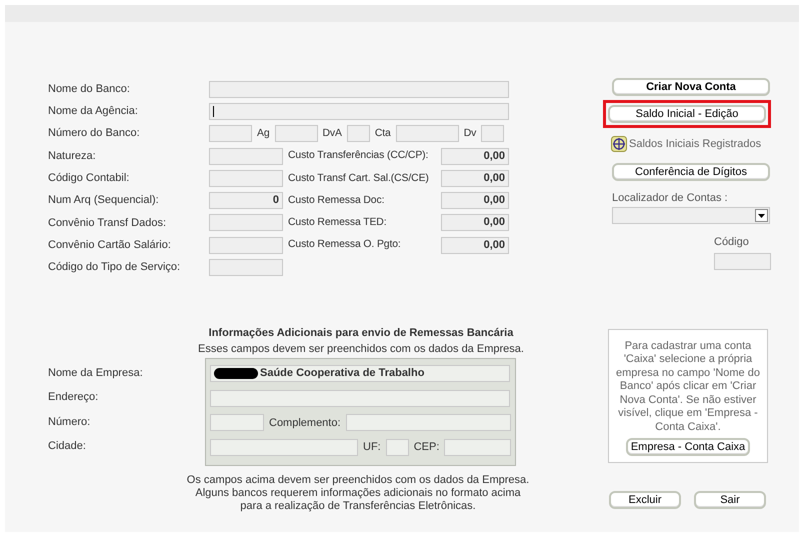  I want to click on crosshair-icon, so click(619, 144).